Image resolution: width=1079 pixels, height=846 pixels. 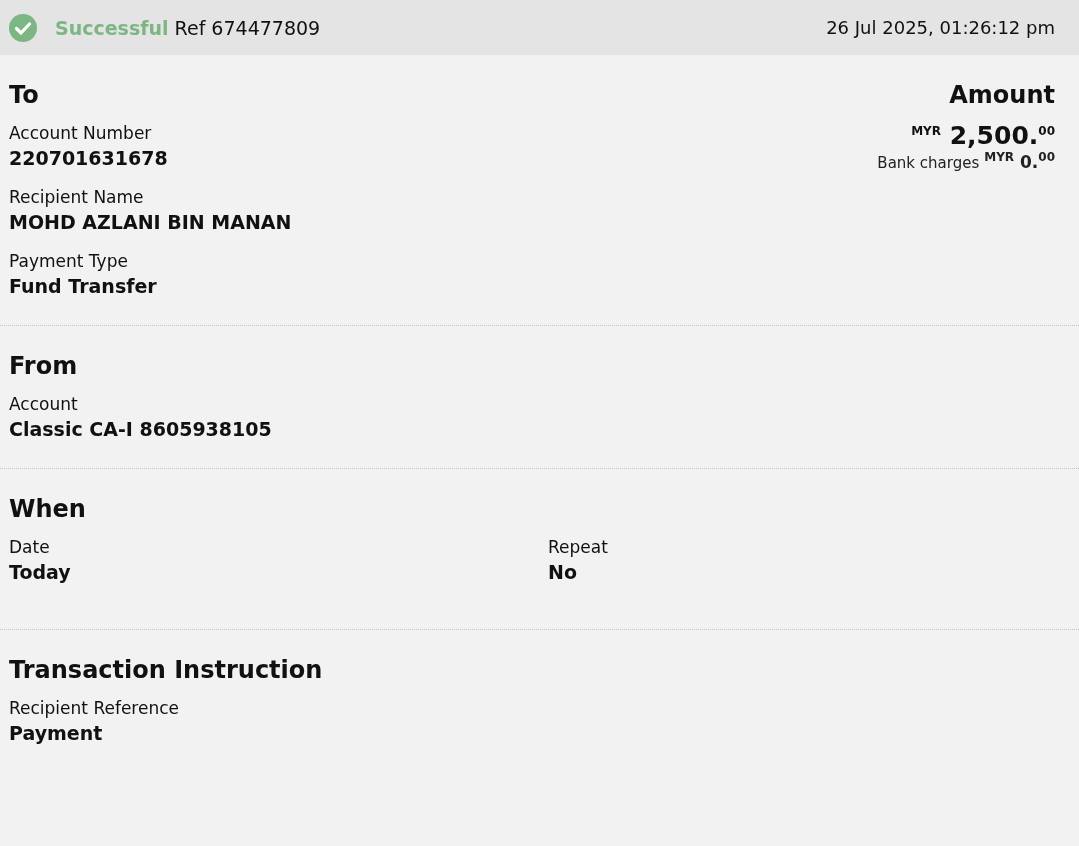 I want to click on field-value: 220701631678, so click(x=89, y=158).